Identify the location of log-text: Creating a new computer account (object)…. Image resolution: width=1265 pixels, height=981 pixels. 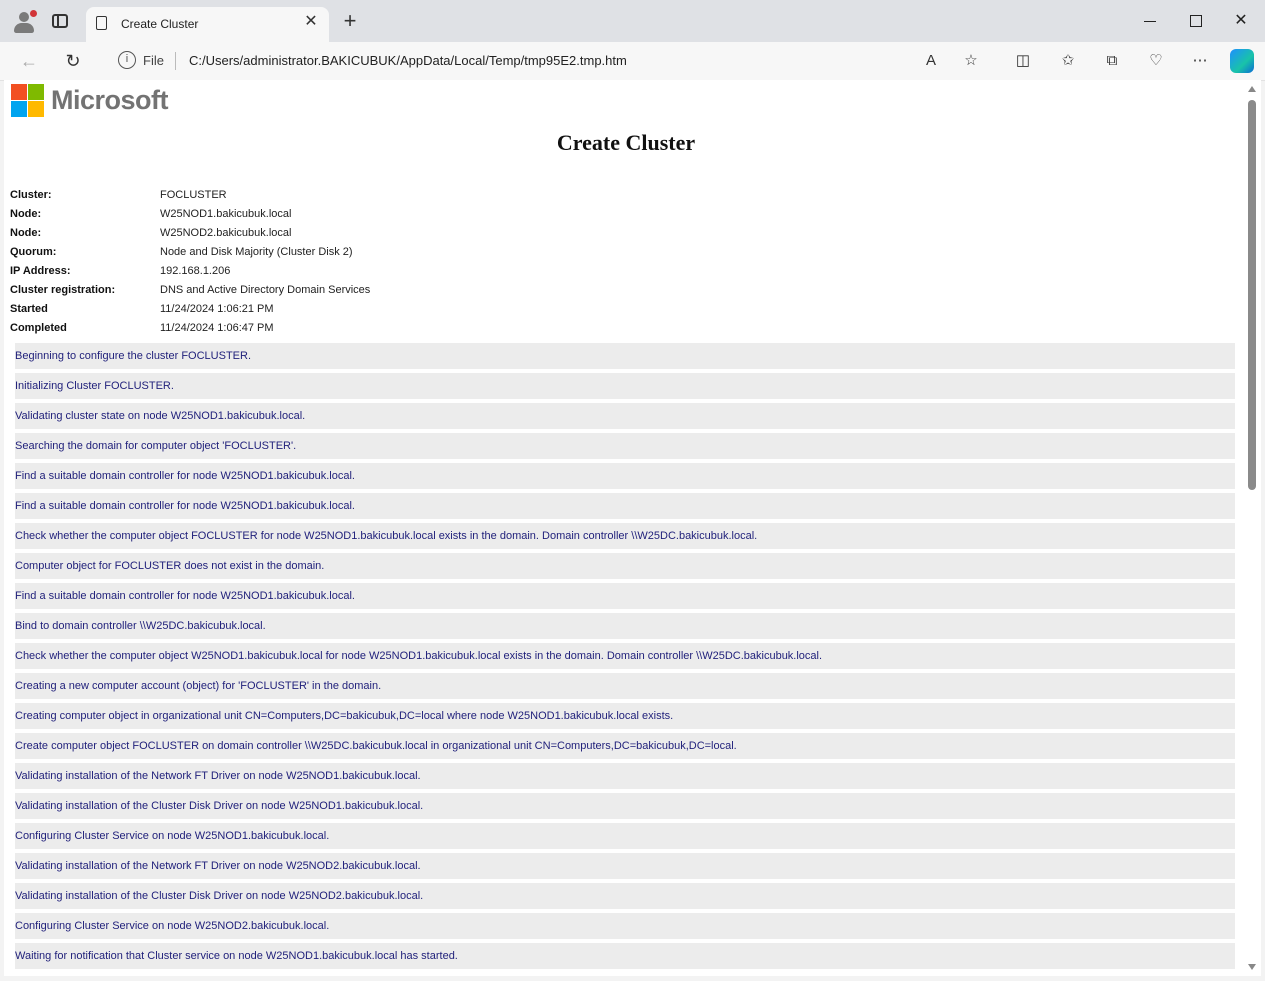
(198, 686).